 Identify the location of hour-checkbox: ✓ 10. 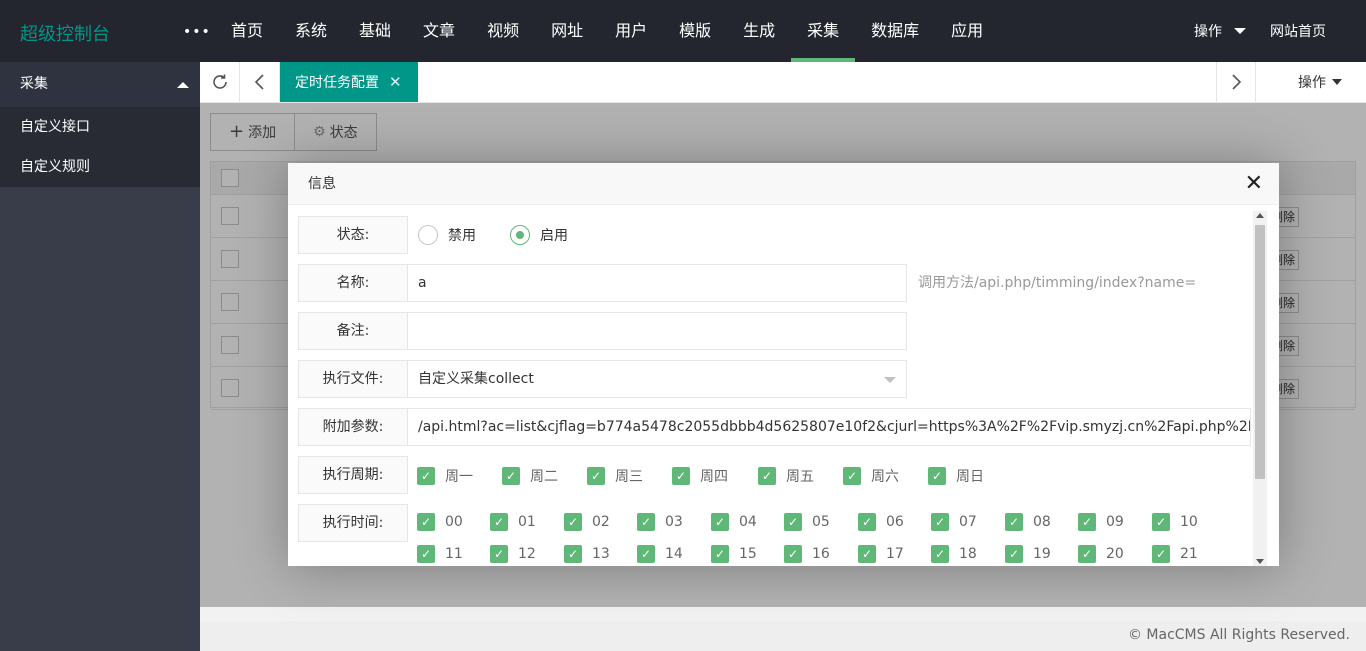
(1175, 522).